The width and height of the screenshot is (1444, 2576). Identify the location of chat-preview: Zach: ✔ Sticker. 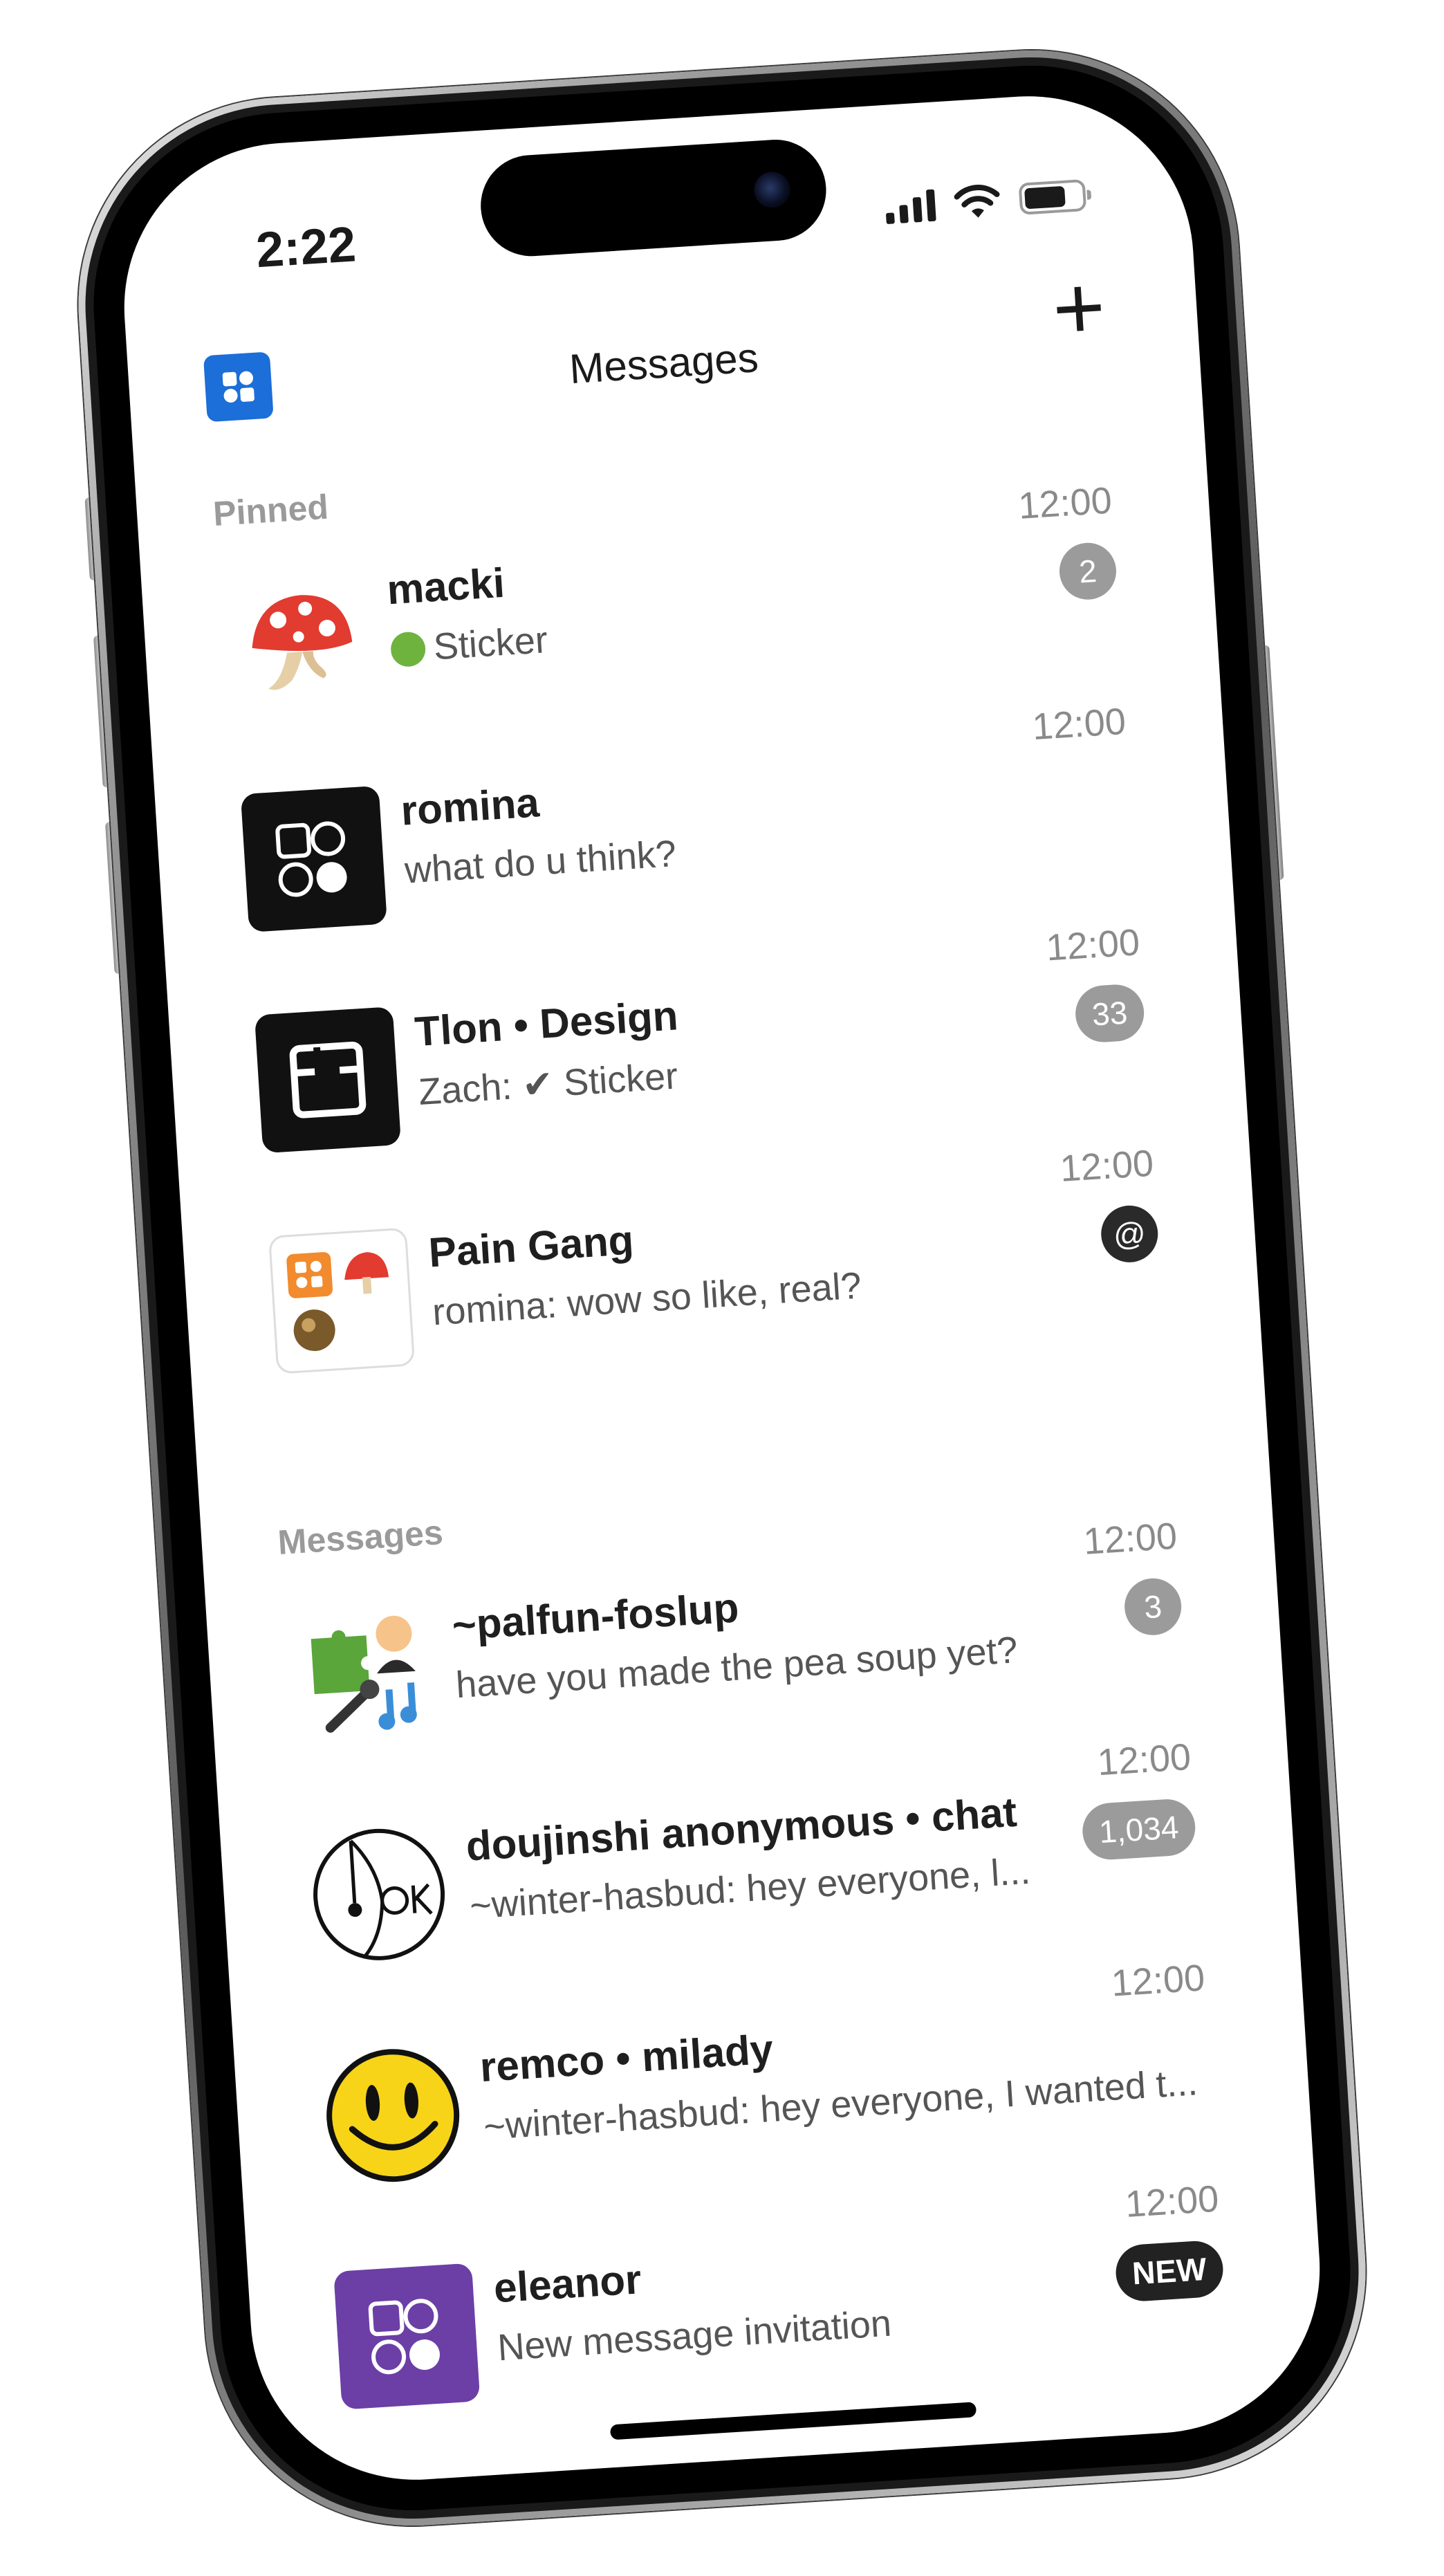
(548, 1084).